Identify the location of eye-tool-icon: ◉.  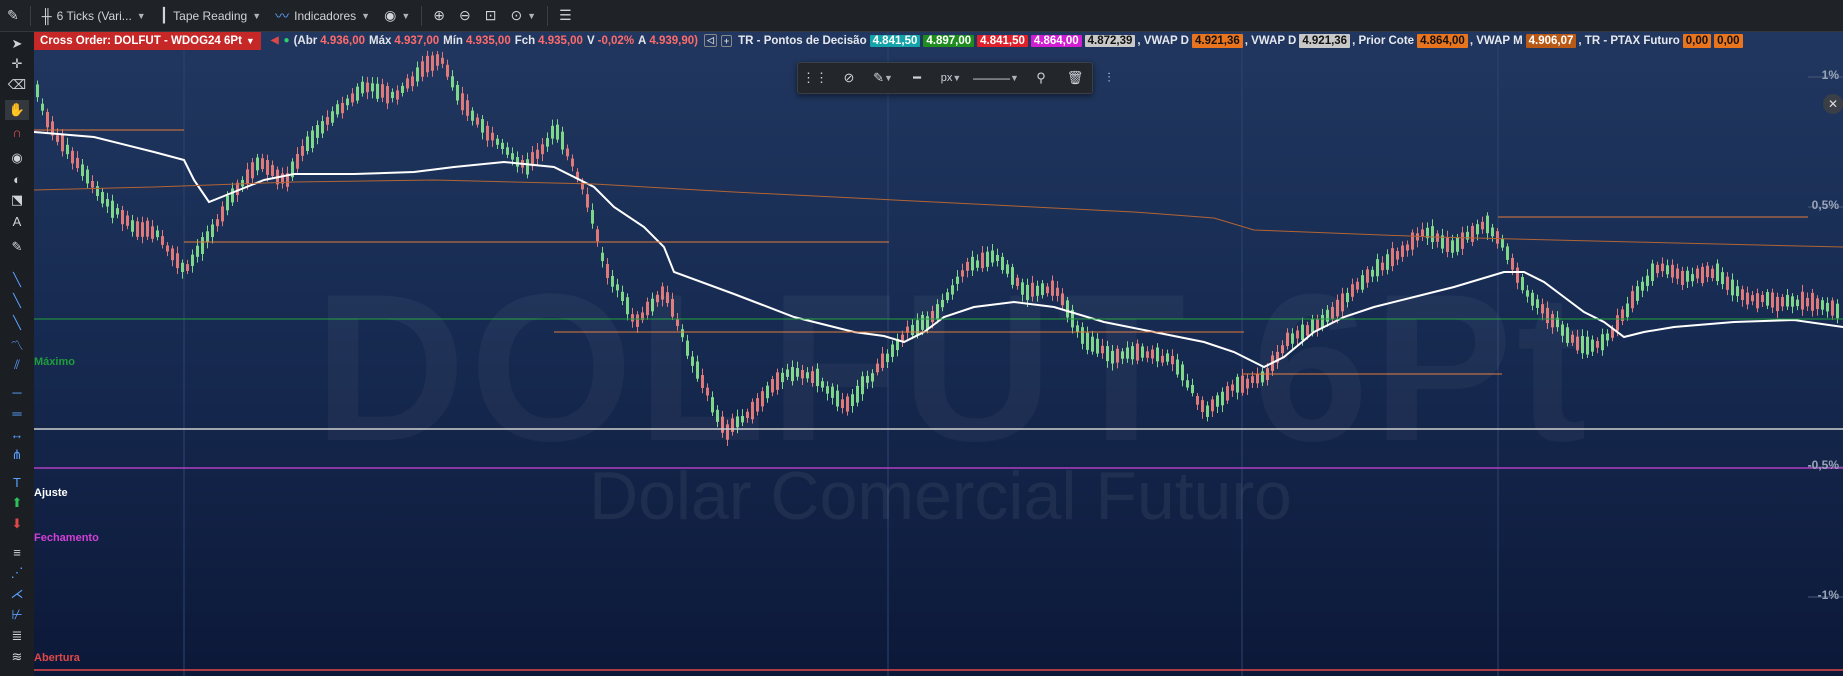
(17, 158).